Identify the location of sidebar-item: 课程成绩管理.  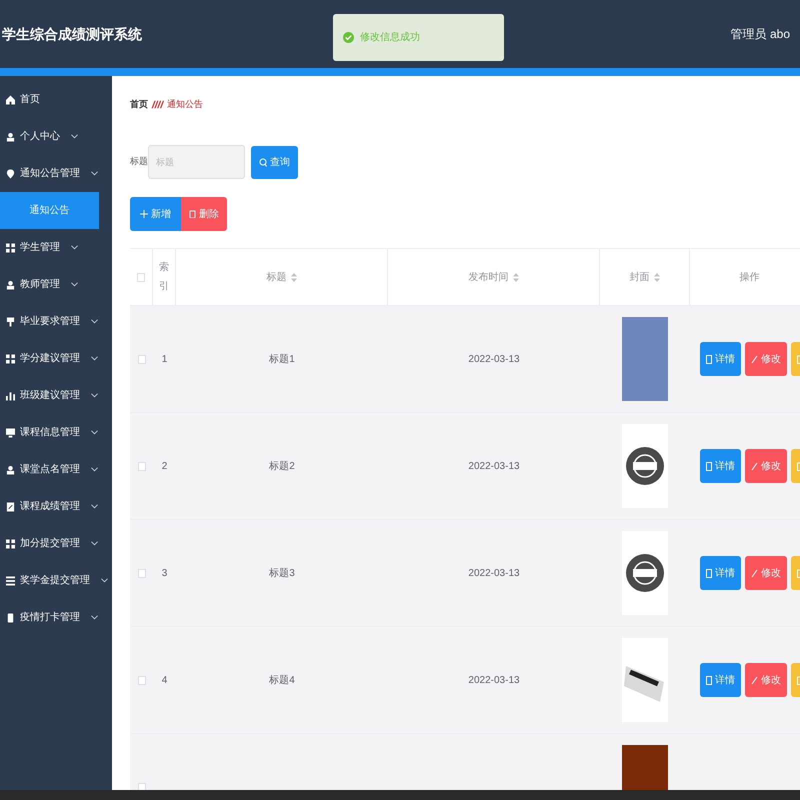
(56, 506).